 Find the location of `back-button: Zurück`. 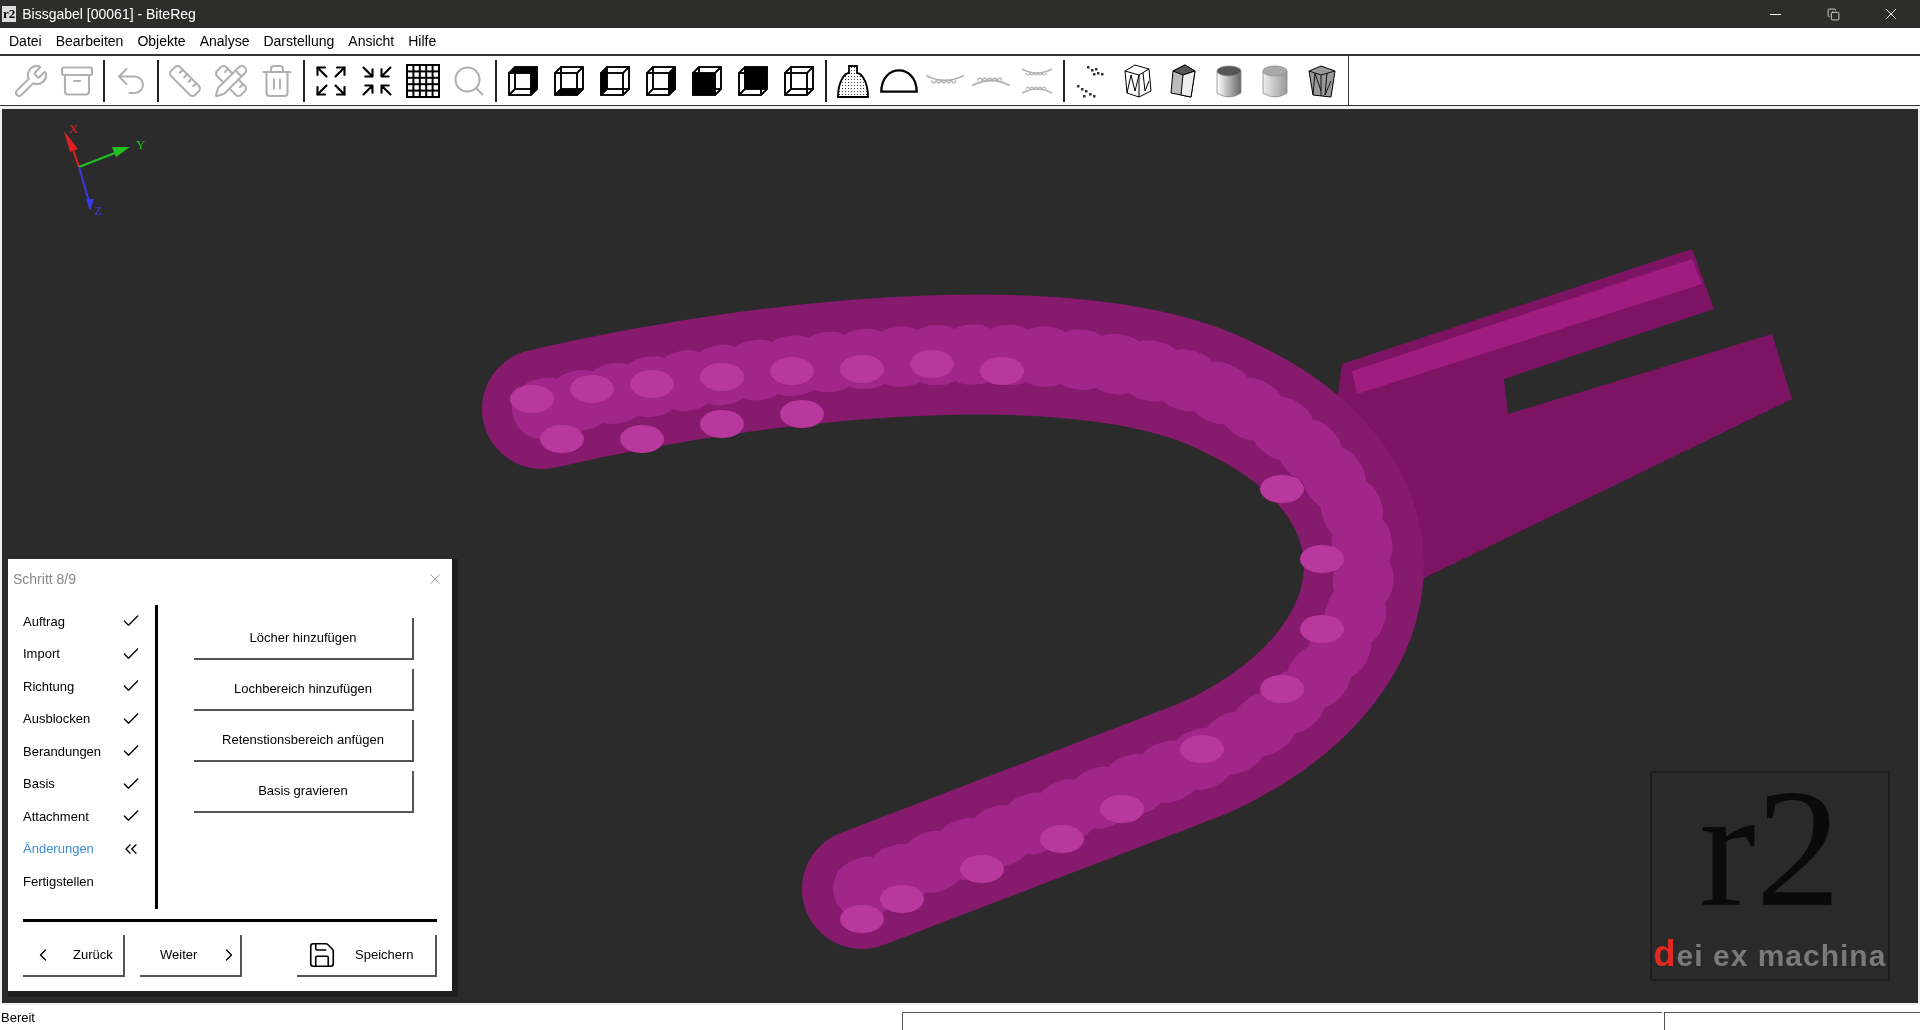

back-button: Zurück is located at coordinates (74, 956).